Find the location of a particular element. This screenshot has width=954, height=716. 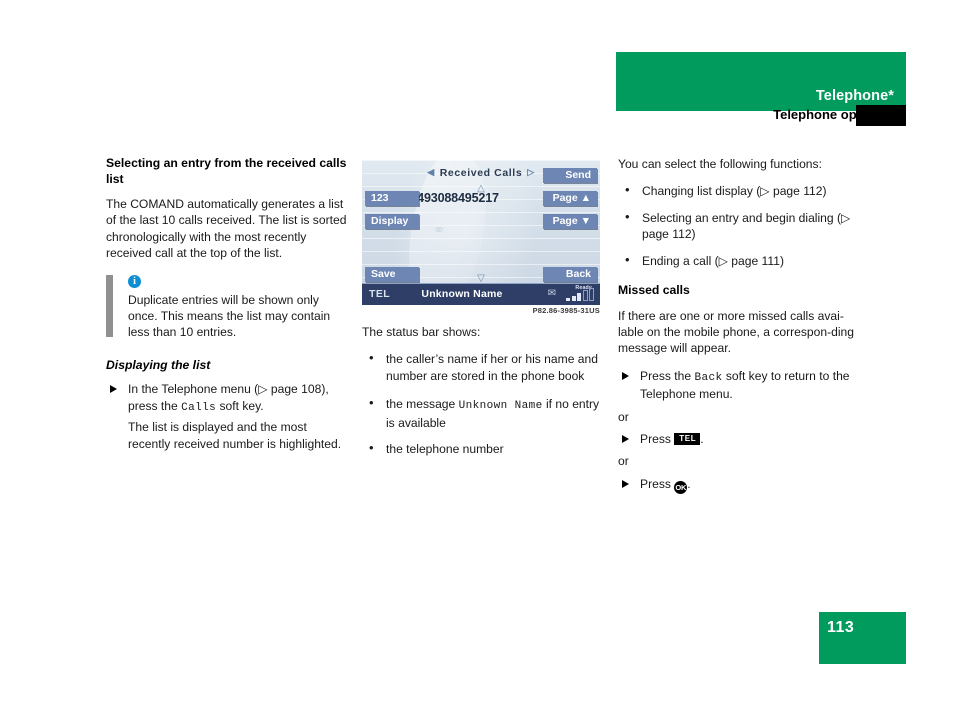

step3-before: Press is located at coordinates (657, 483).